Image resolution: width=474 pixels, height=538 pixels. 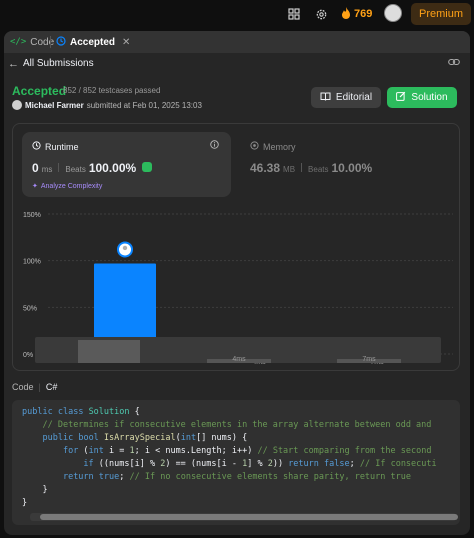 What do you see at coordinates (144, 105) in the screenshot?
I see `submitted-time: submitted at Feb 01, 2025 13:03` at bounding box center [144, 105].